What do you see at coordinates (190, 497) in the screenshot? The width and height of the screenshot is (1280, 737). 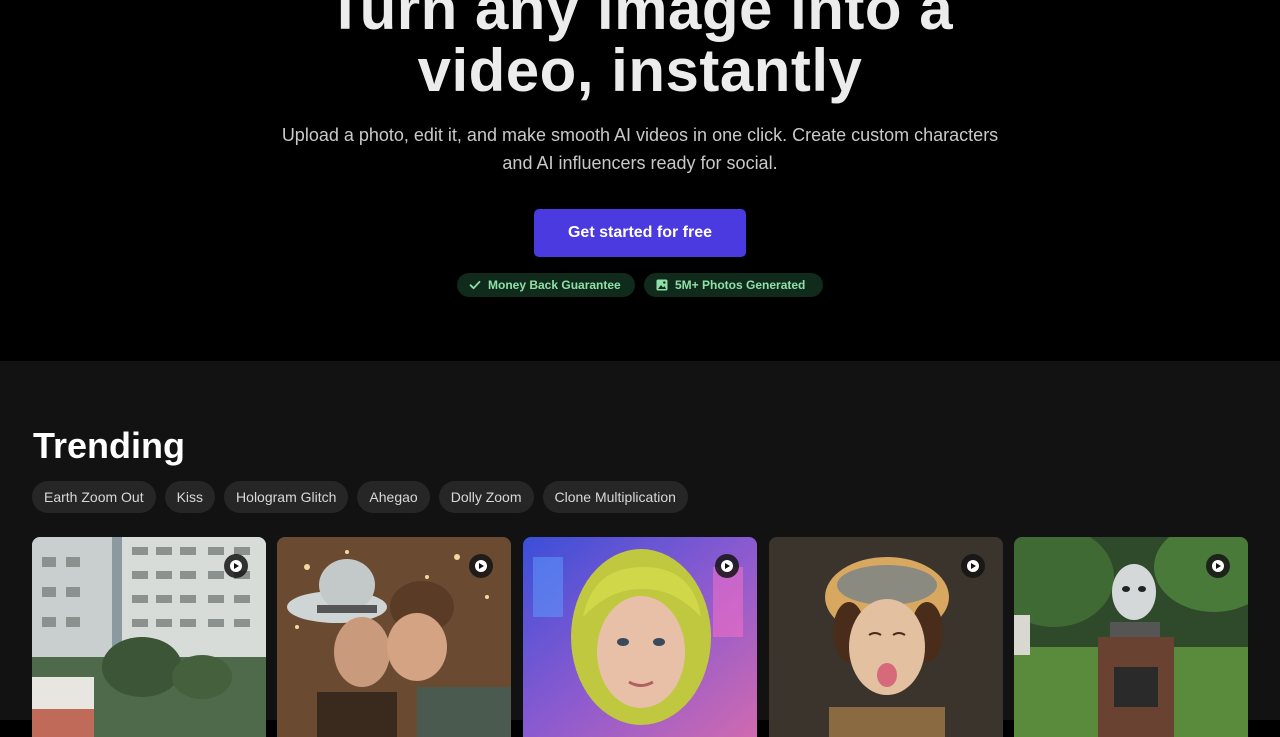 I see `chip-kiss: Kiss` at bounding box center [190, 497].